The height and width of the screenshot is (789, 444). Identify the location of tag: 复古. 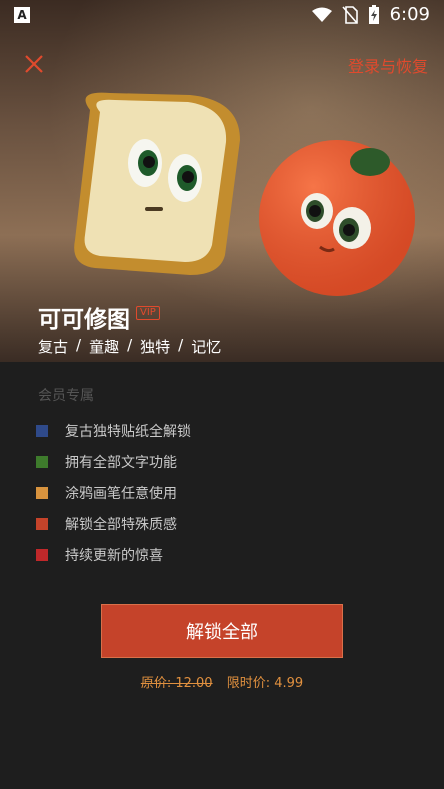
(53, 347).